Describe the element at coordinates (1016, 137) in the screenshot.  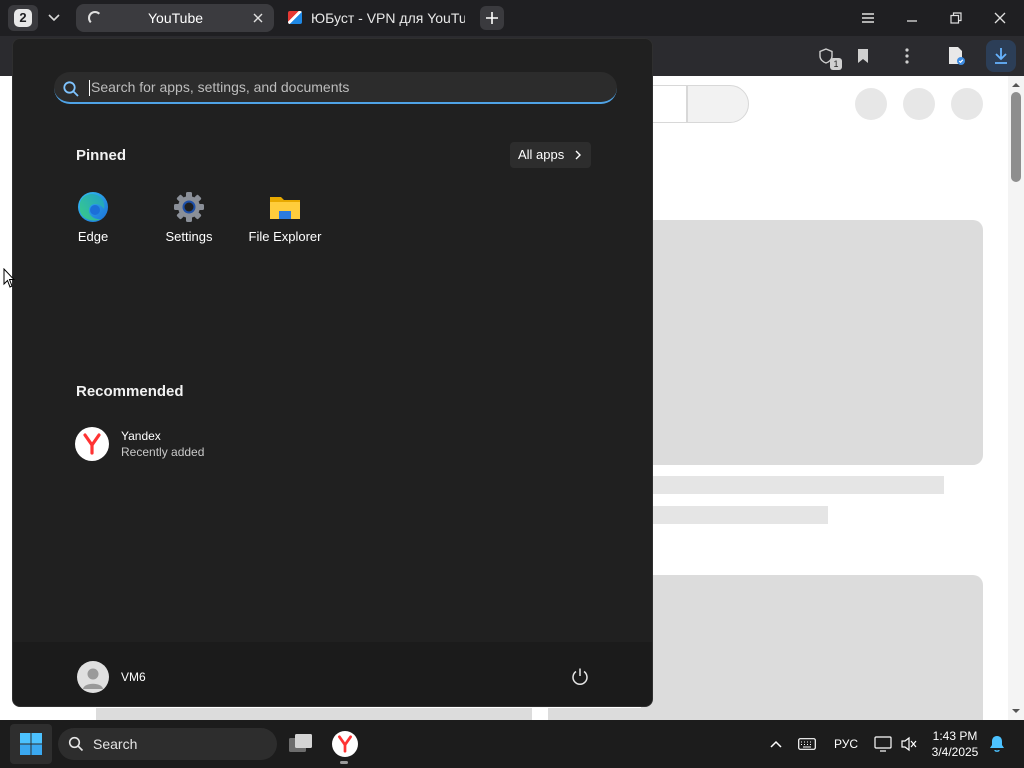
I see `scrollbar-thumb` at that location.